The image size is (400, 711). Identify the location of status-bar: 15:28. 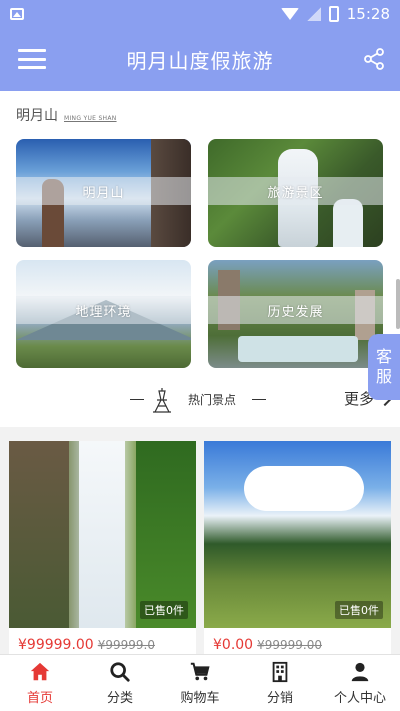
(200, 13).